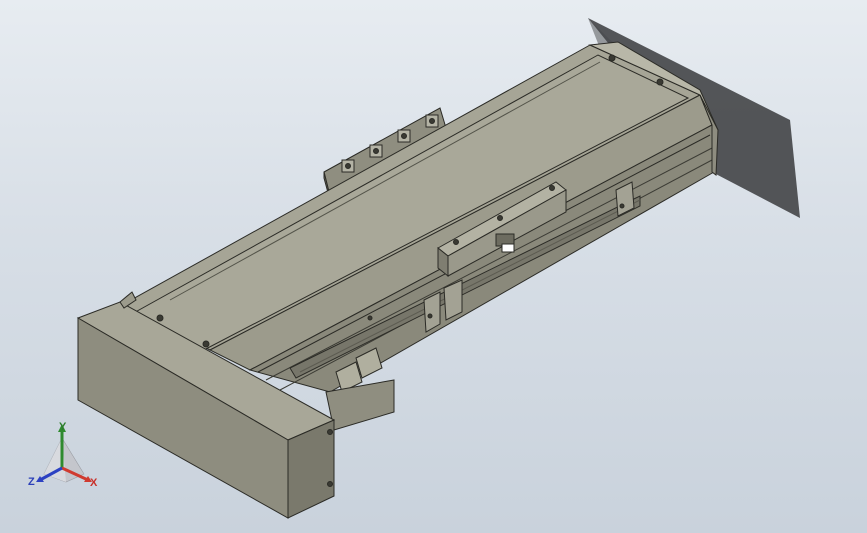 This screenshot has height=533, width=867. What do you see at coordinates (31, 482) in the screenshot?
I see `z-axis-label: Z` at bounding box center [31, 482].